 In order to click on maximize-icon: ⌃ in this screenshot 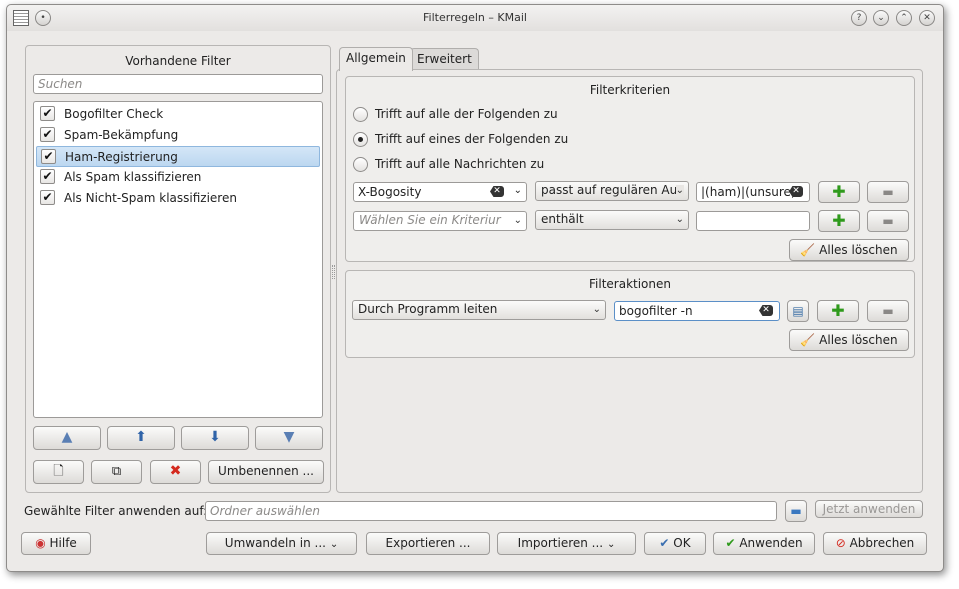, I will do `click(904, 18)`.